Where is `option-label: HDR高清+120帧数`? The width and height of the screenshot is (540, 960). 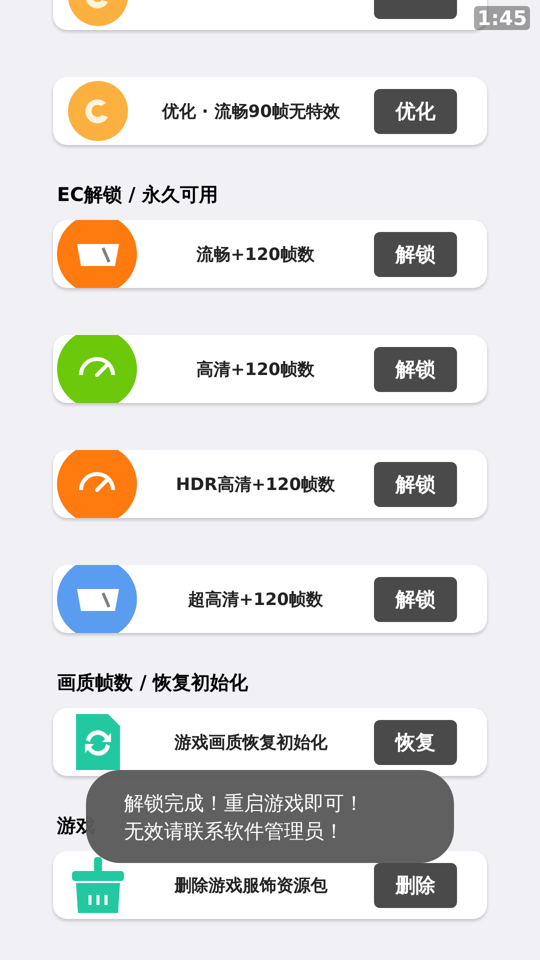
option-label: HDR高清+120帧数 is located at coordinates (255, 485).